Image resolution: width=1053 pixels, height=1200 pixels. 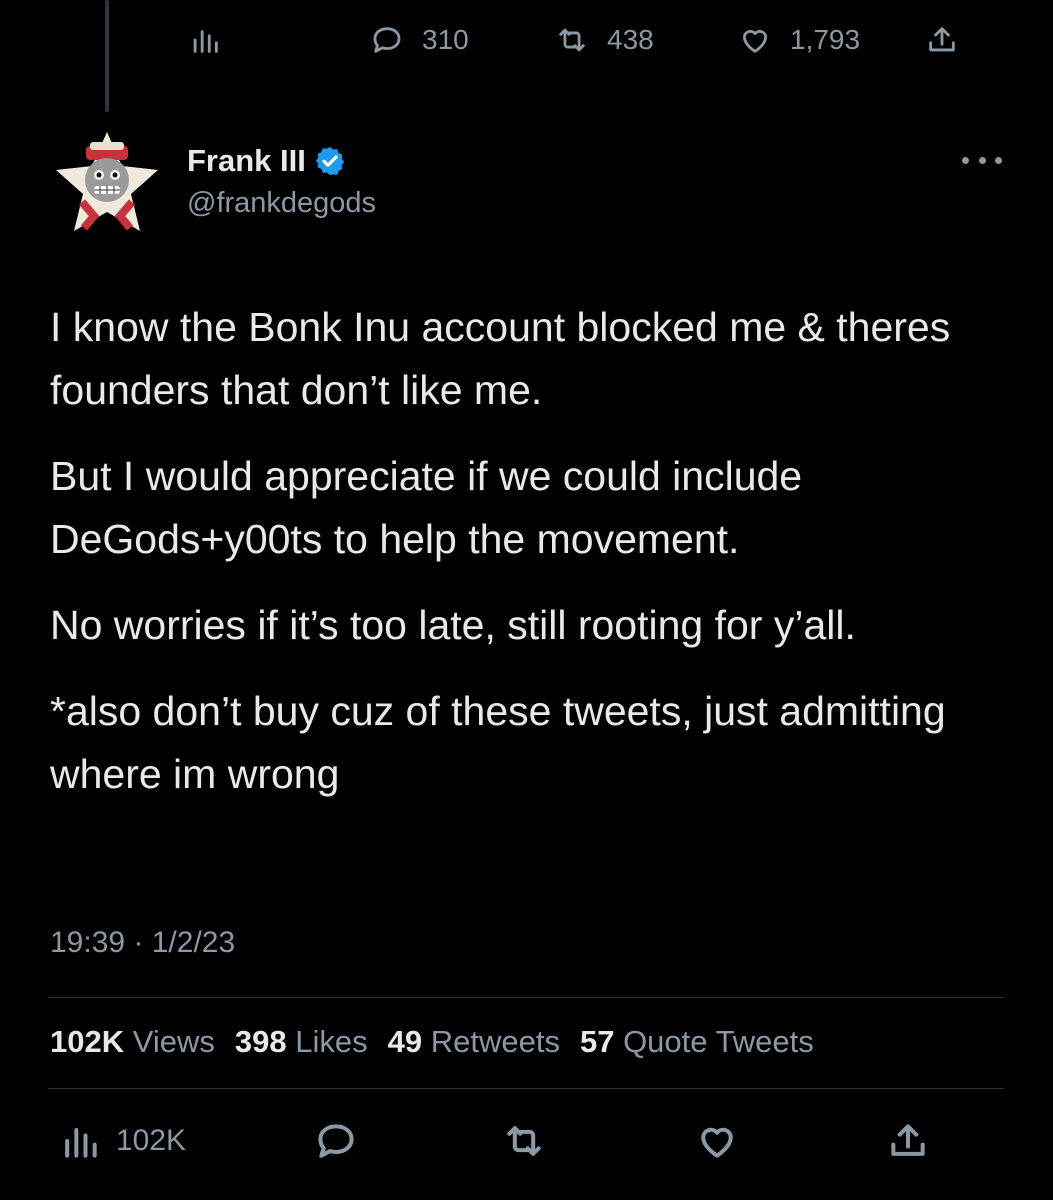 I want to click on tweet-action-bar: 102K, so click(x=526, y=1141).